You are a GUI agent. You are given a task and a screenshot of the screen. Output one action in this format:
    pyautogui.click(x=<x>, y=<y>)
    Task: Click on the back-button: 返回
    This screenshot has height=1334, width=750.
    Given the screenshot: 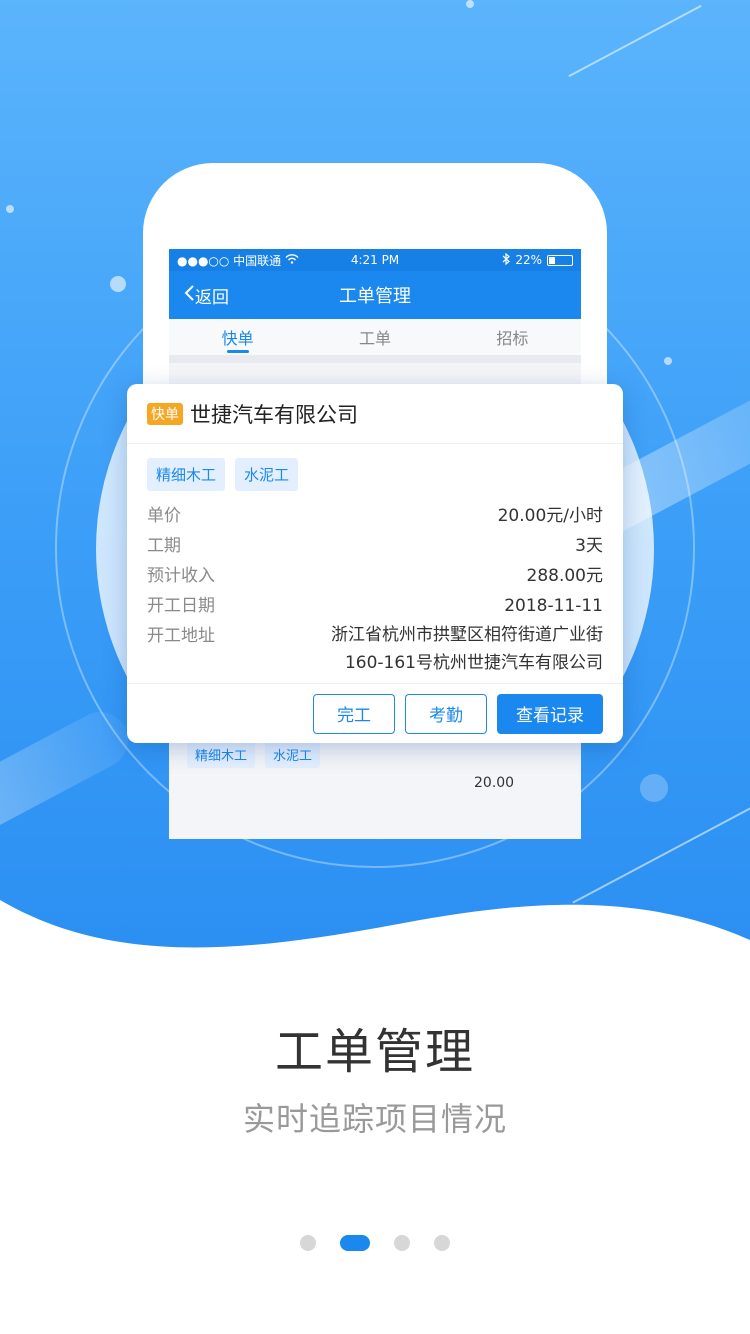 What is the action you would take?
    pyautogui.click(x=199, y=295)
    